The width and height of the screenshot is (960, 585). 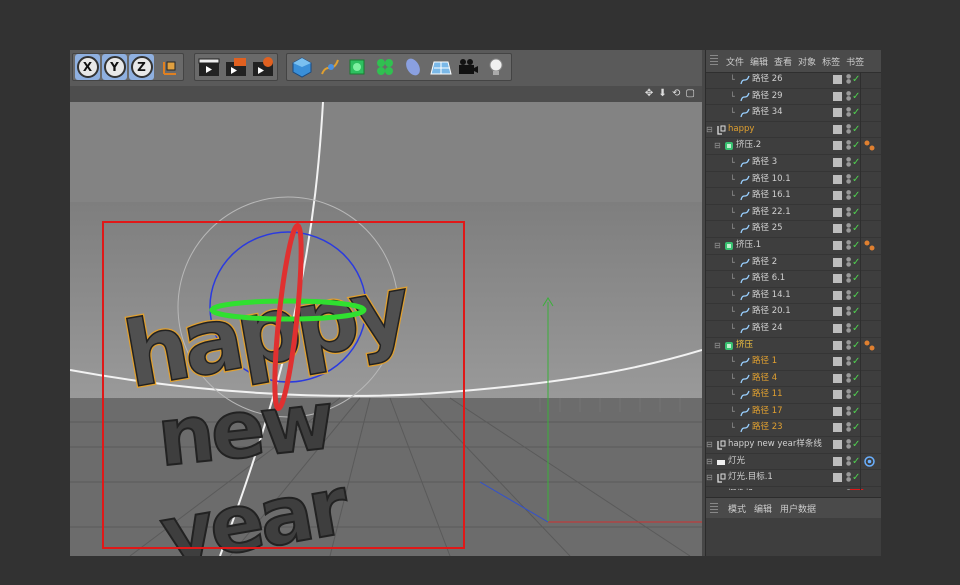 I want to click on object-row: └ 路径 24 ● ● ✓, so click(x=793, y=329).